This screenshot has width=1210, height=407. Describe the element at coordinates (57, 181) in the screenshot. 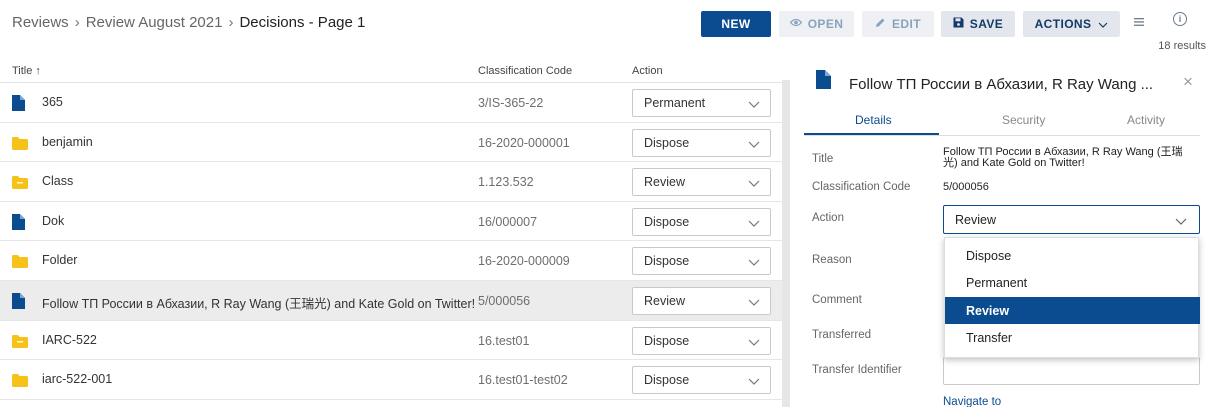

I see `row-title: Class` at that location.